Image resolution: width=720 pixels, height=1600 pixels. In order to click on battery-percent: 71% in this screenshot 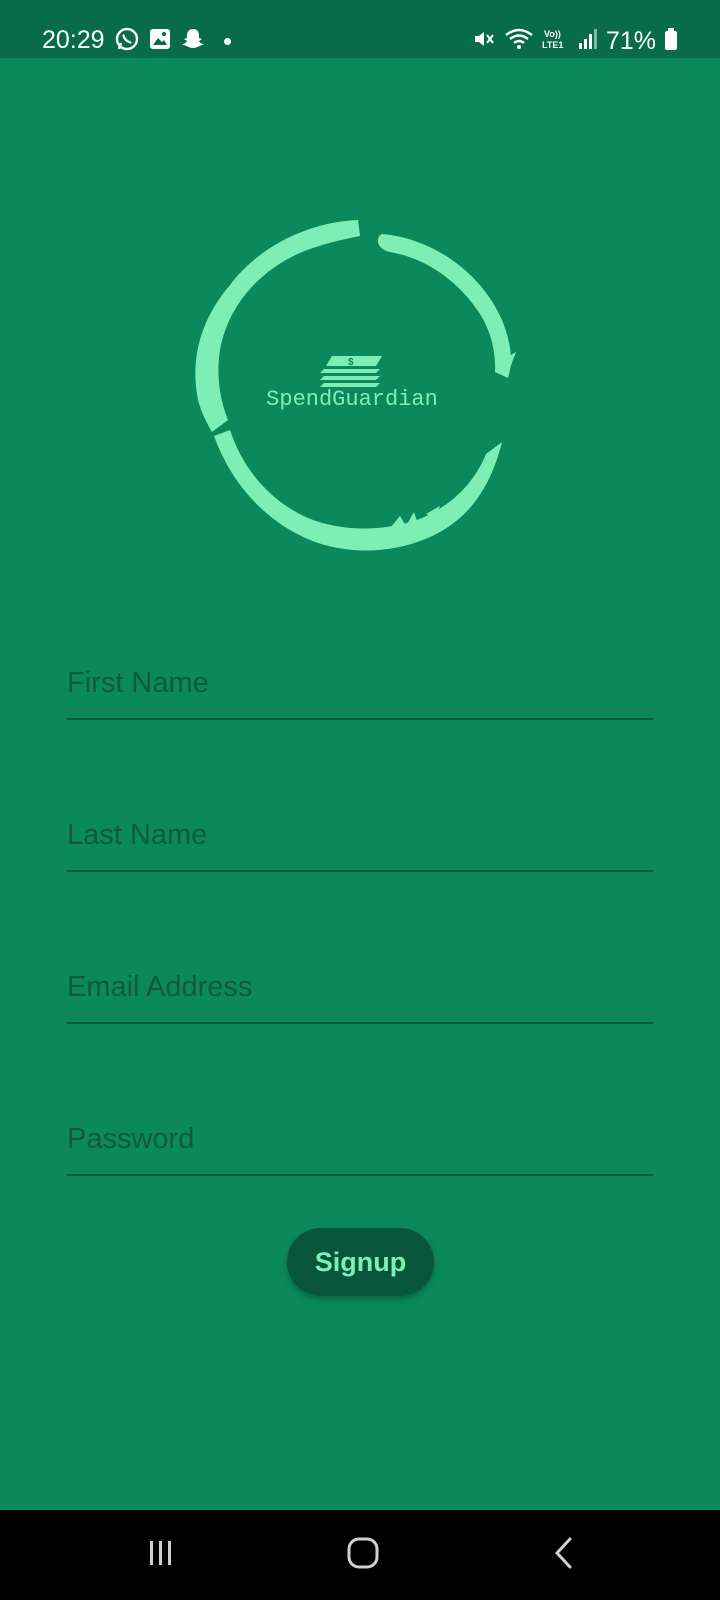, I will do `click(630, 41)`.